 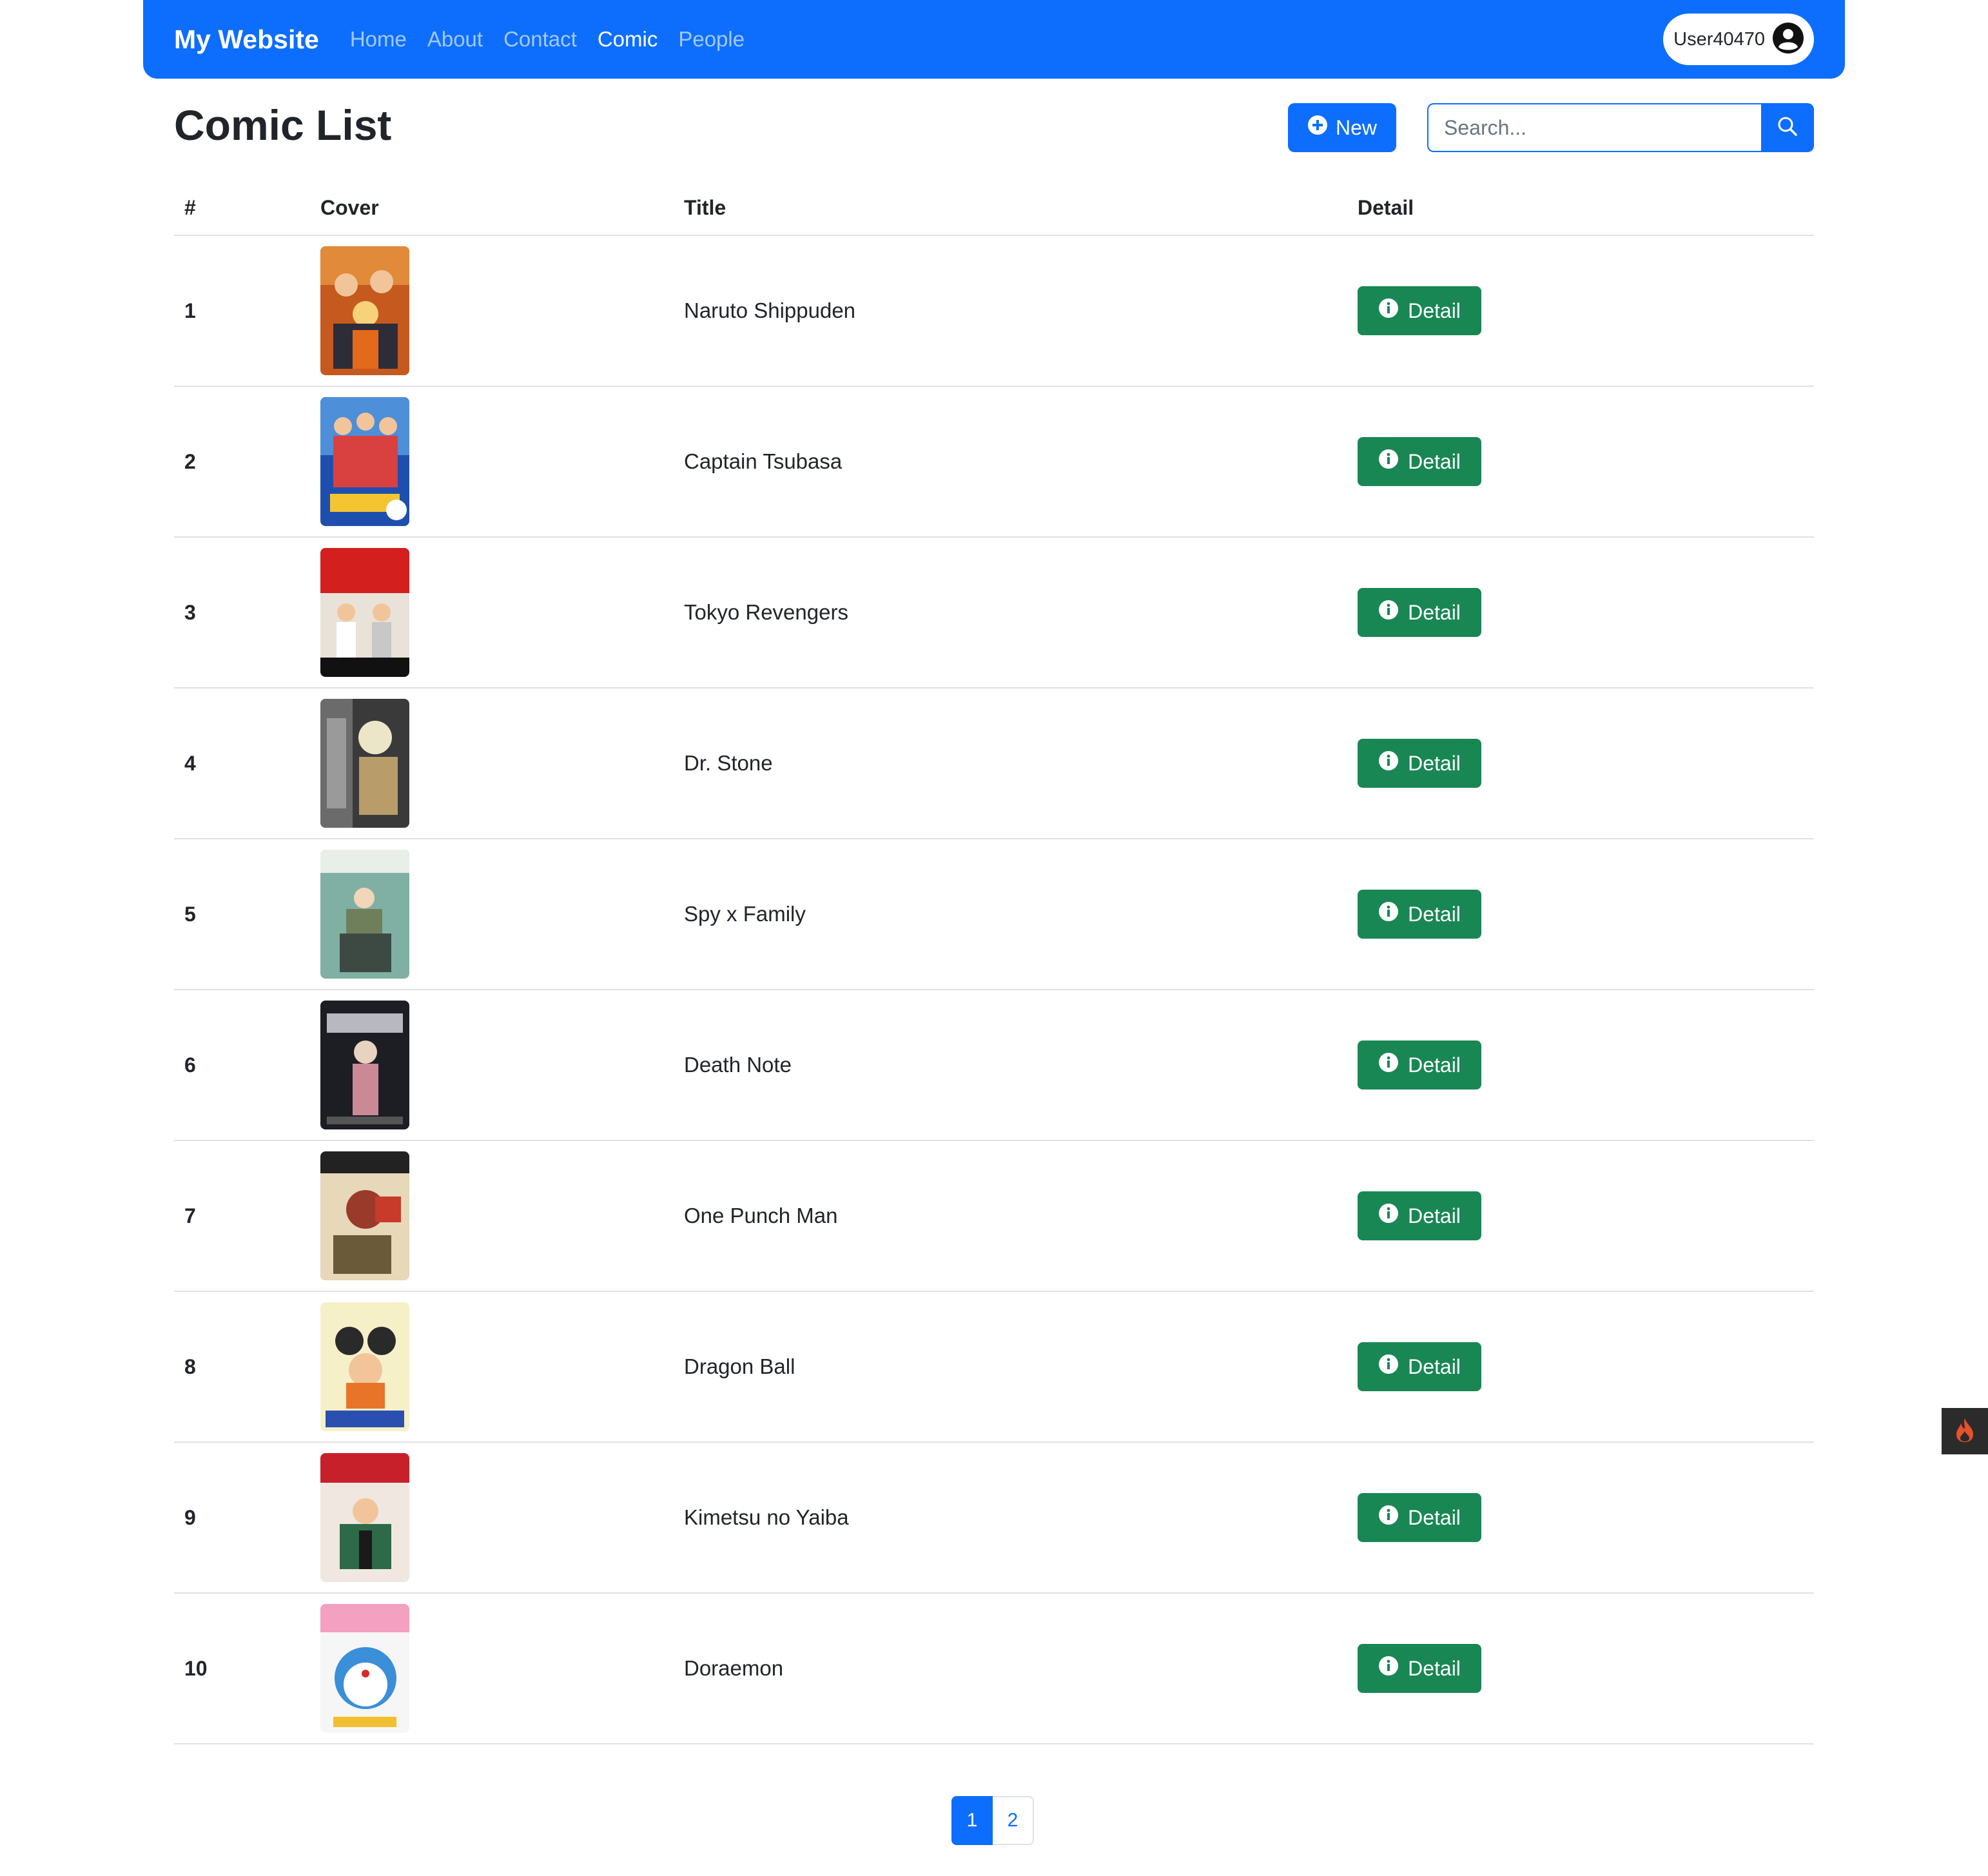 I want to click on comic-title: Naruto Shippuden, so click(x=770, y=310).